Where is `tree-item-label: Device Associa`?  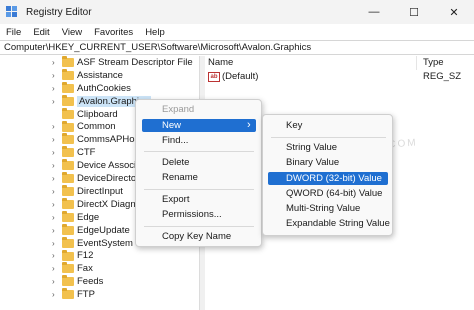
tree-item-label: Device Associa is located at coordinates (109, 166).